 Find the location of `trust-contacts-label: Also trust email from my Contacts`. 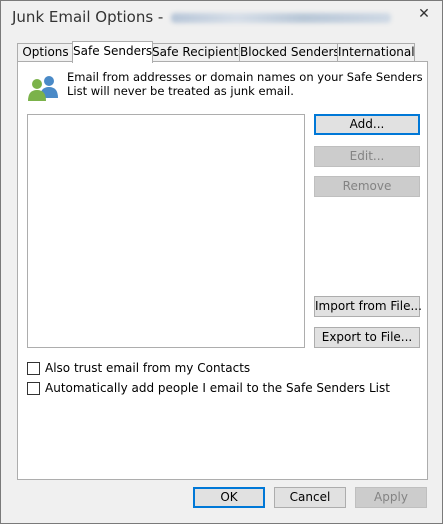

trust-contacts-label: Also trust email from my Contacts is located at coordinates (148, 368).